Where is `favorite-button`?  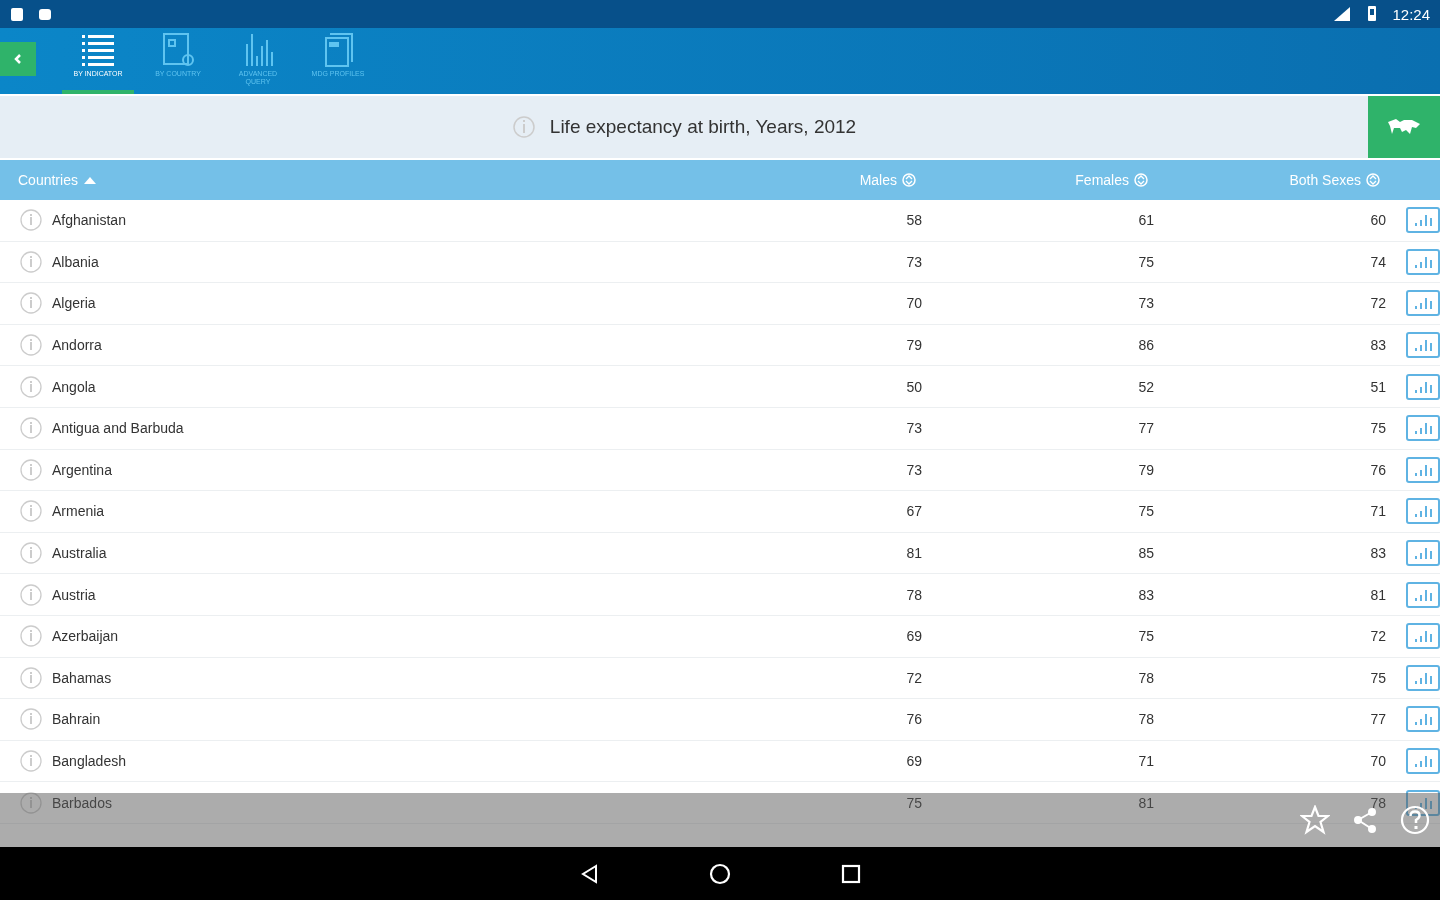 favorite-button is located at coordinates (1315, 820).